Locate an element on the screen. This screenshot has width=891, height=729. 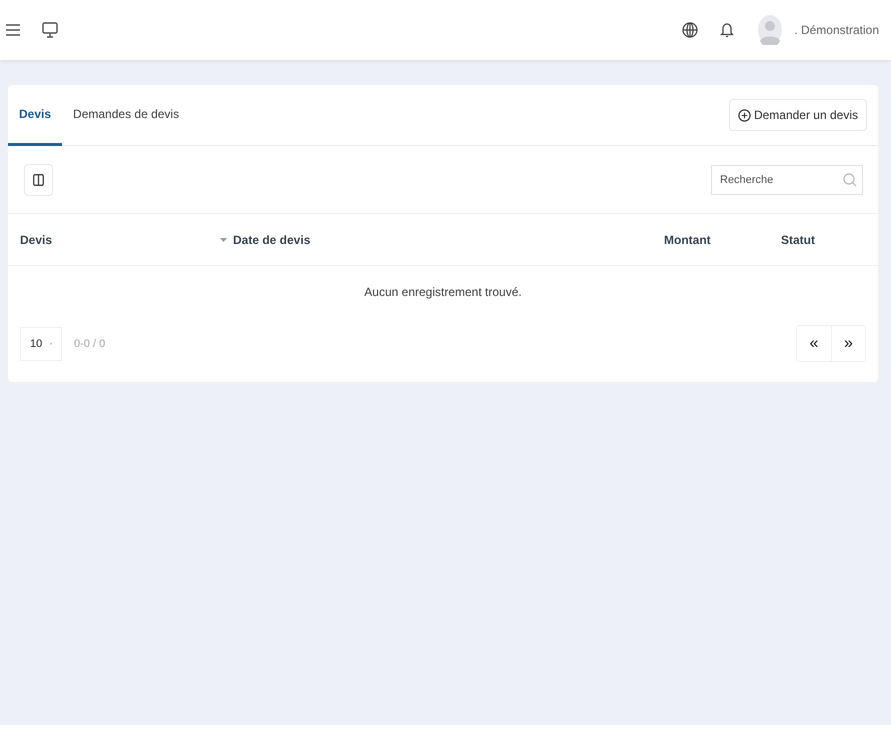
columns-icon is located at coordinates (38, 180).